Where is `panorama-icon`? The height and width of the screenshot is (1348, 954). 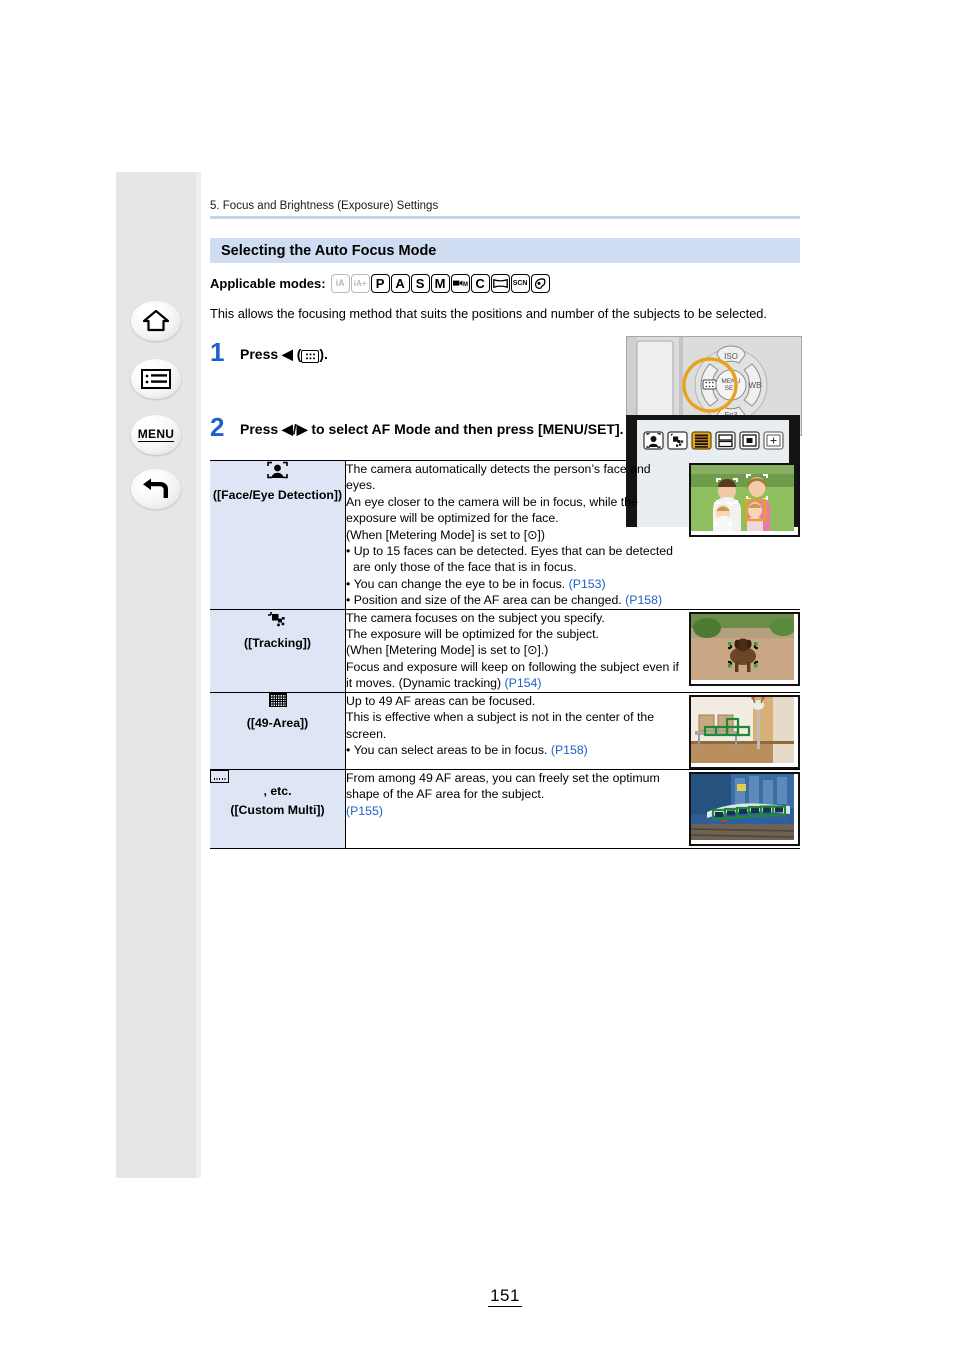 panorama-icon is located at coordinates (500, 283).